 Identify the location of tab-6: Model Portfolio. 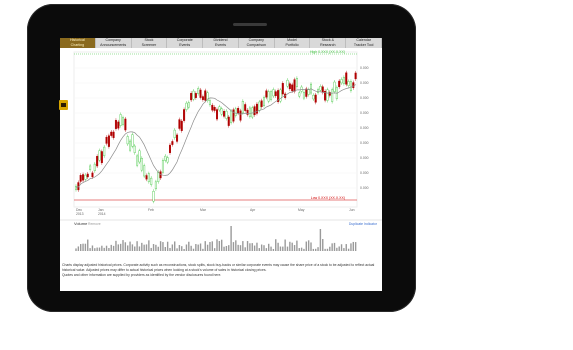
(293, 43).